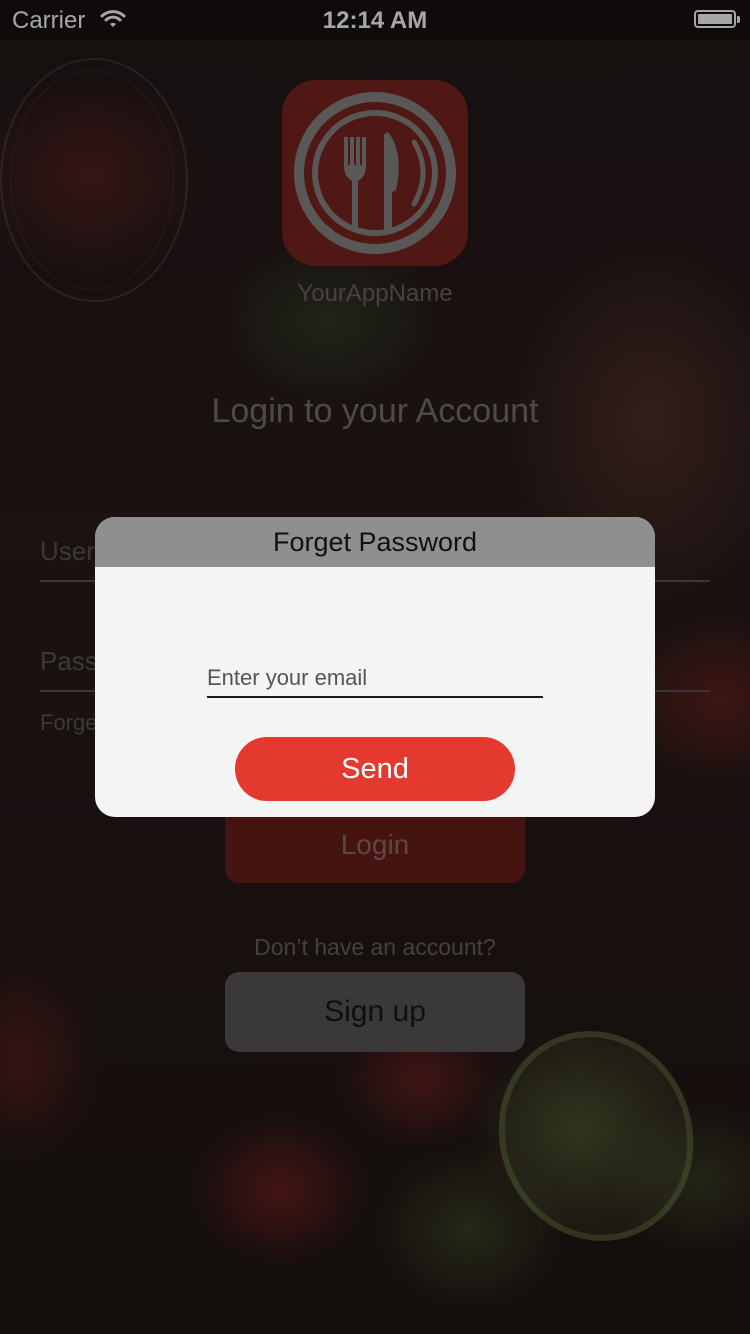 The height and width of the screenshot is (1334, 750). Describe the element at coordinates (375, 679) in the screenshot. I see `email-input` at that location.